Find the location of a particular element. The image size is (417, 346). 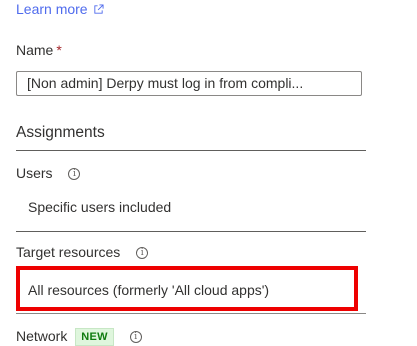

name-label: Name * is located at coordinates (39, 50).